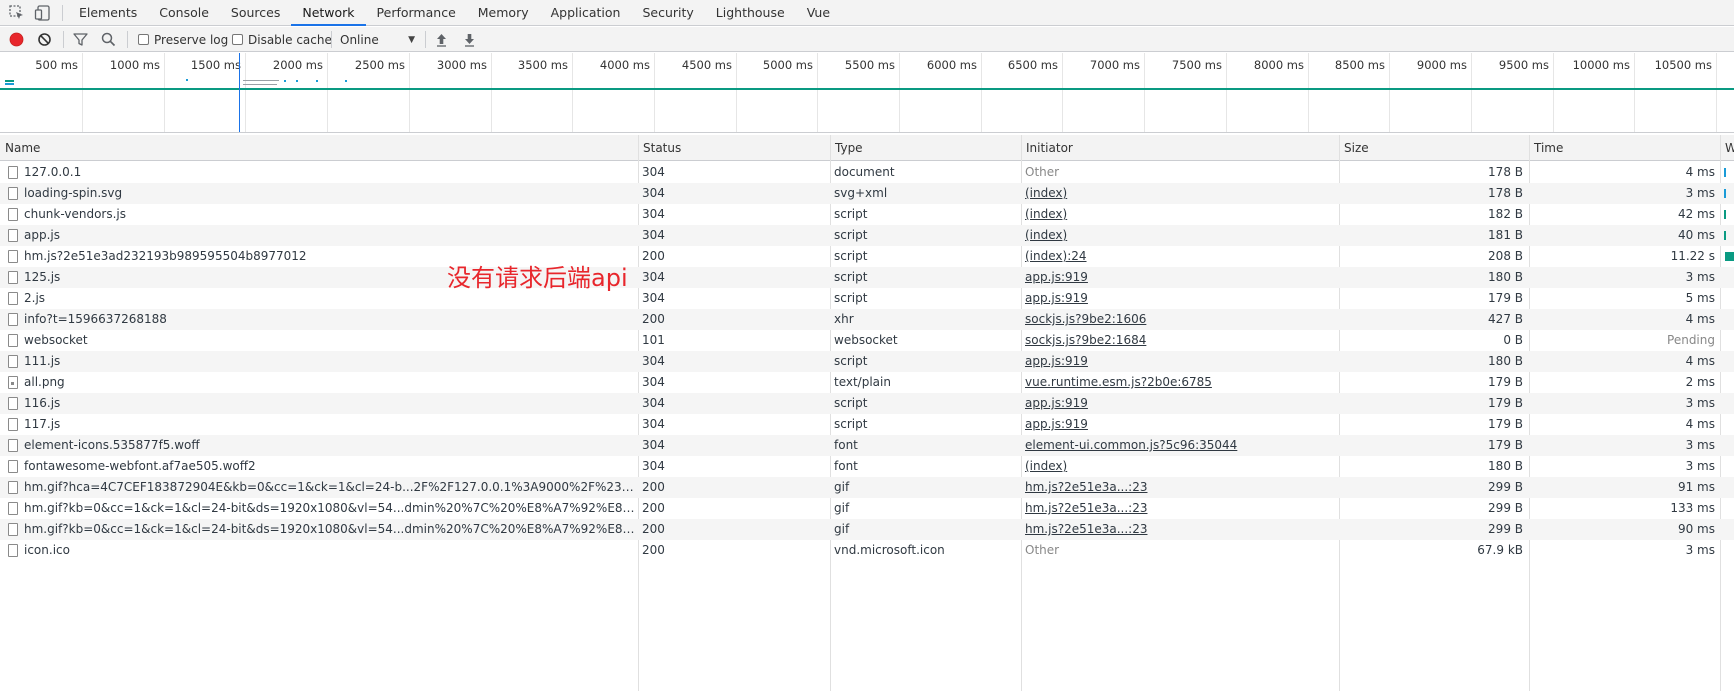 Image resolution: width=1734 pixels, height=691 pixels. Describe the element at coordinates (1696, 529) in the screenshot. I see `request-time: 90 ms` at that location.